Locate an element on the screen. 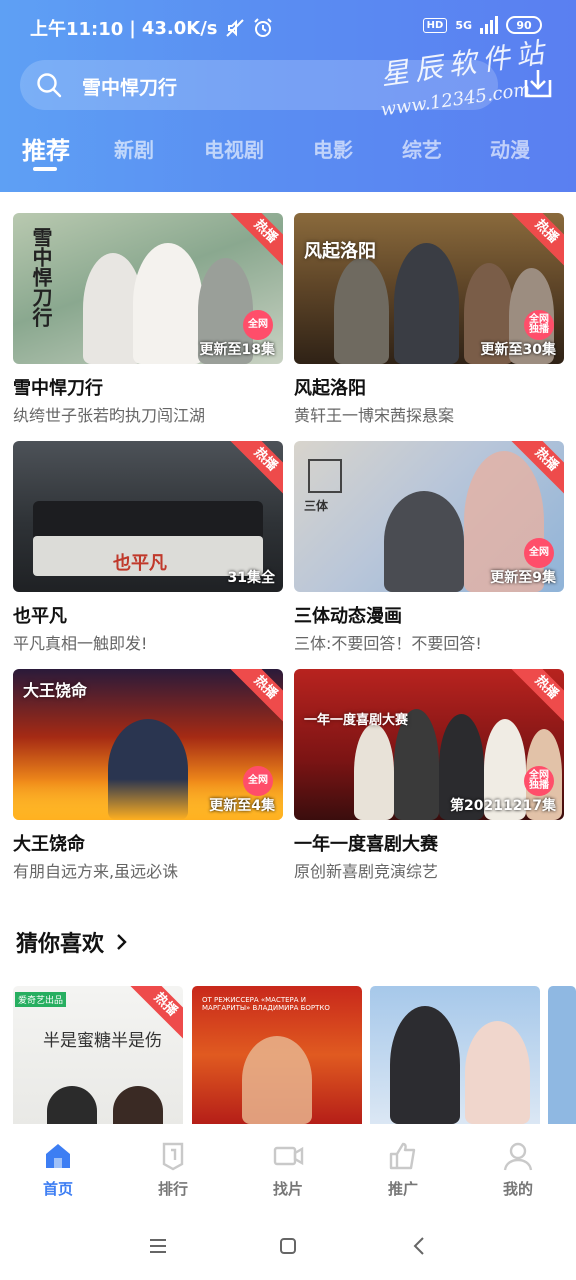 This screenshot has width=576, height=1280. show-poster: 大王饶命 热播 全网 更新至4集 is located at coordinates (148, 744).